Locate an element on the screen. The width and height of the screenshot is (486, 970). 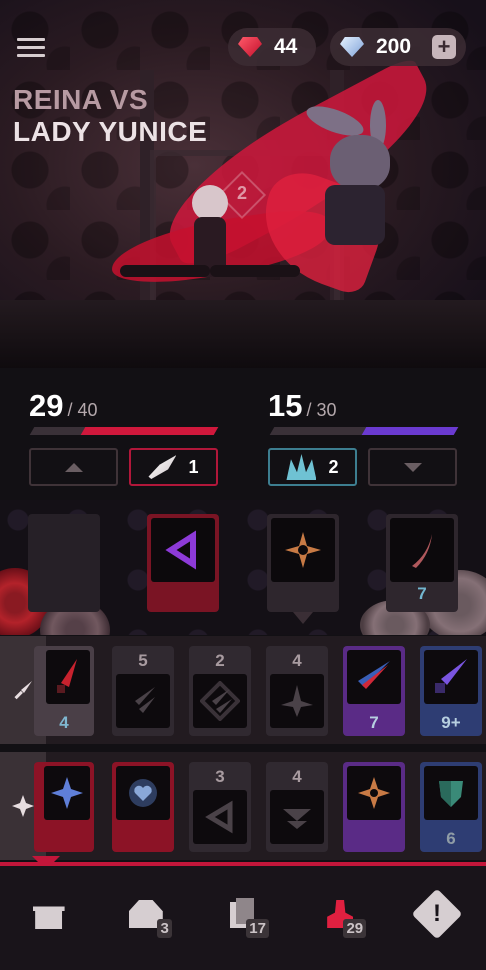
diamond-icon is located at coordinates (352, 47).